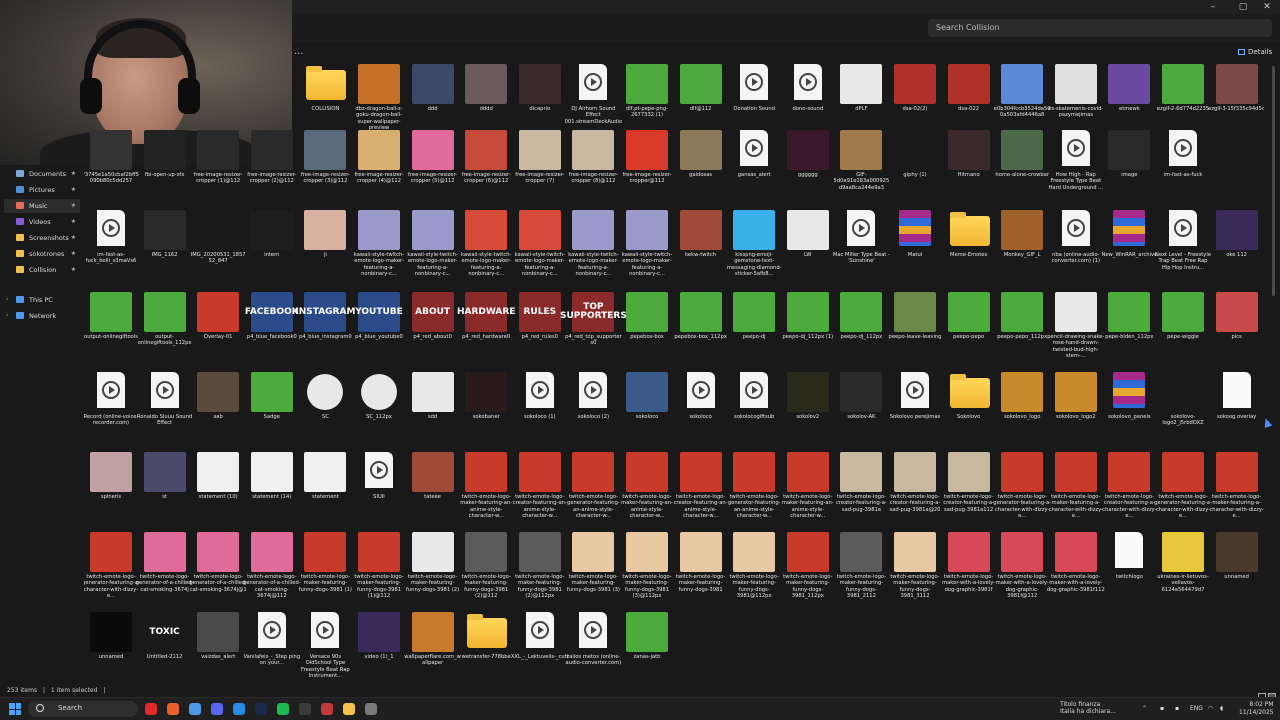 The width and height of the screenshot is (1280, 720). What do you see at coordinates (1237, 570) in the screenshot?
I see `file-item: unnamed` at bounding box center [1237, 570].